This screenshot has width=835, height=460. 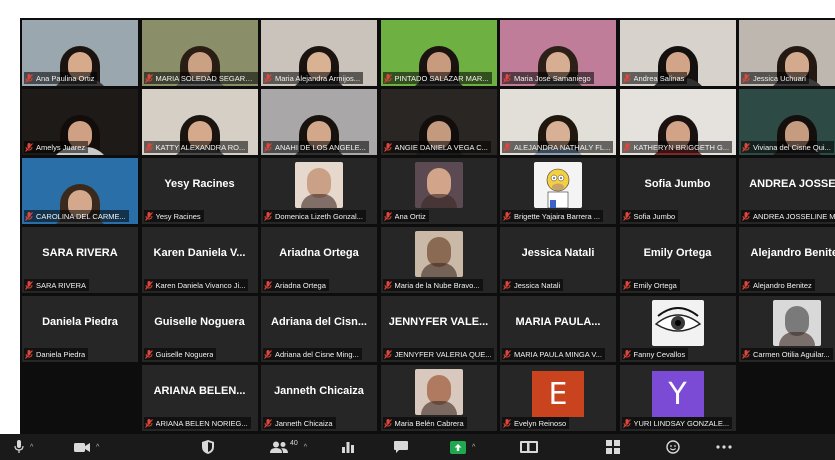 I want to click on participant-tile: Guiselle Noguera Guiselle Noguera, so click(x=199, y=329).